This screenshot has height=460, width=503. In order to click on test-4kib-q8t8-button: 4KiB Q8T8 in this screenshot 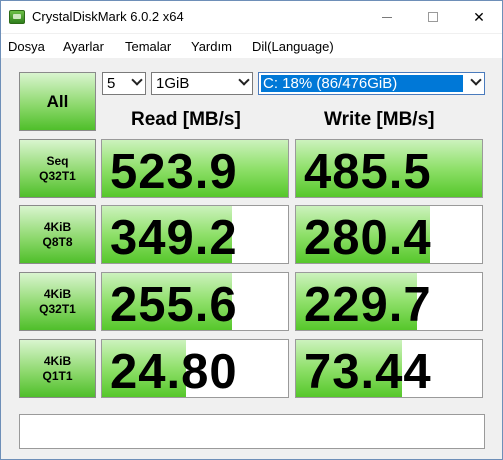, I will do `click(57, 234)`.